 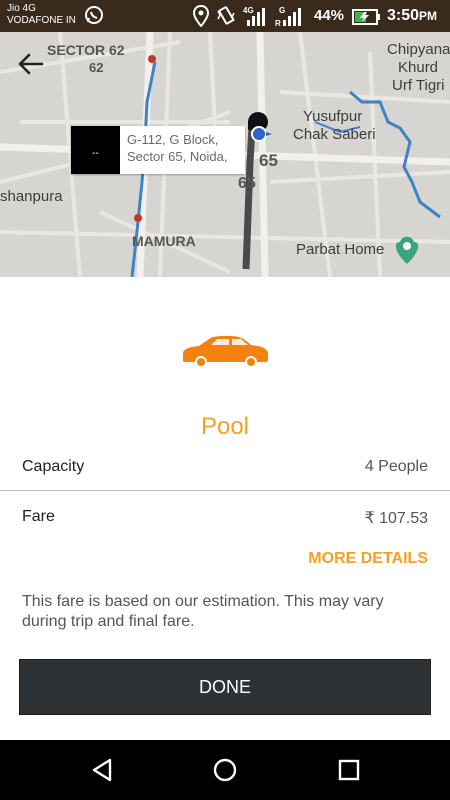 I want to click on map-label-shanpura: shanpura, so click(x=31, y=196).